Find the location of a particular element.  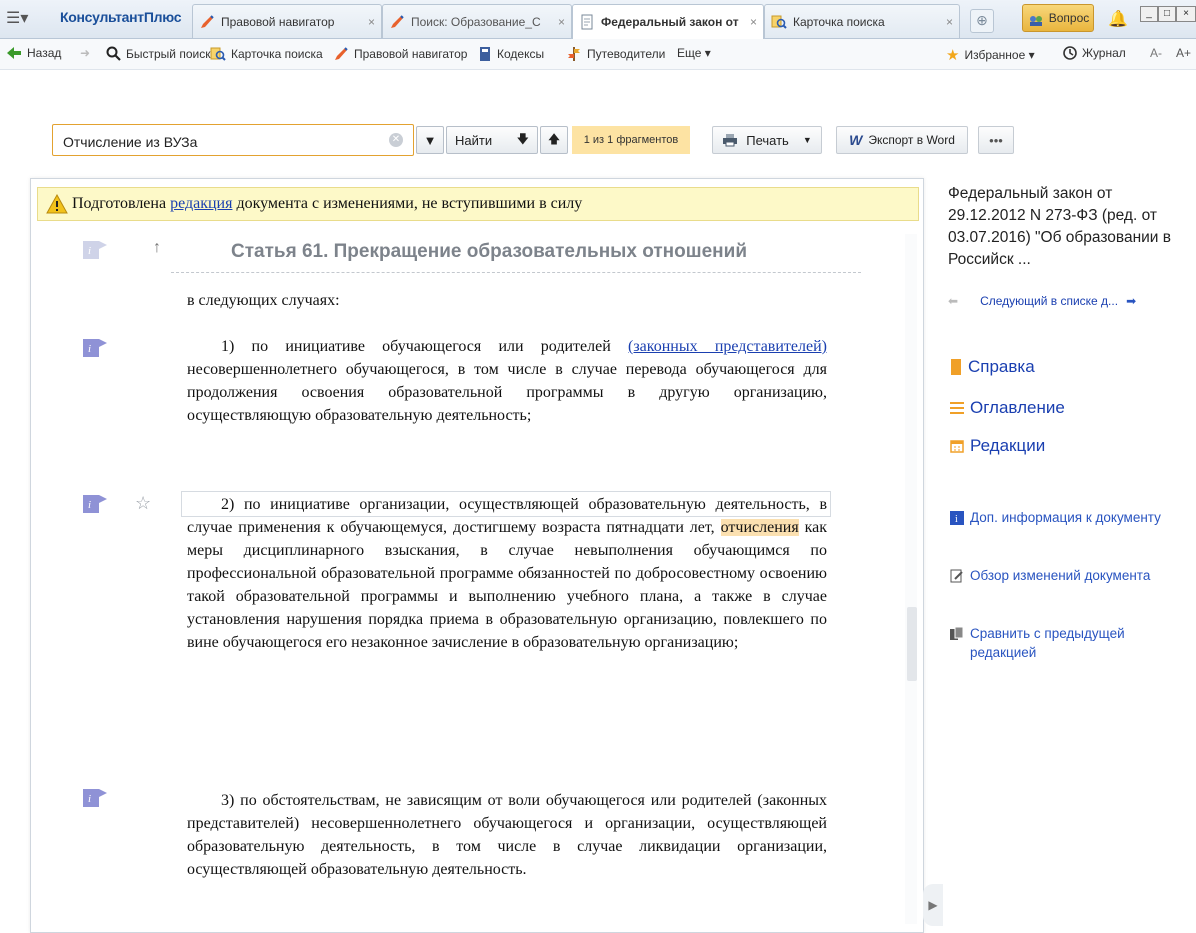

more-options-button: ••• is located at coordinates (996, 140).